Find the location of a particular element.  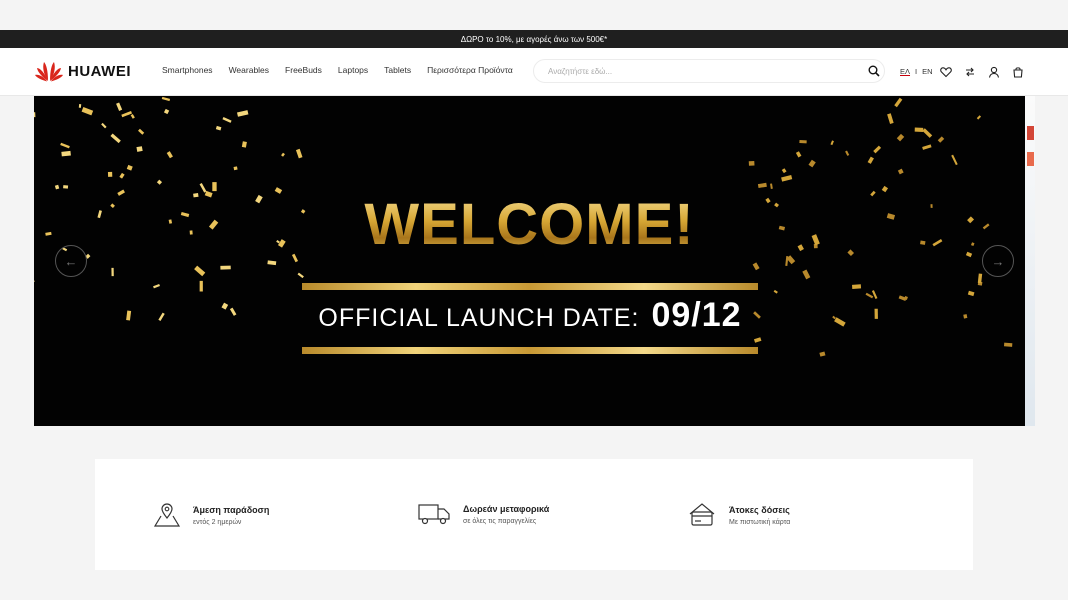

arrow-right-icon: → is located at coordinates (998, 261).